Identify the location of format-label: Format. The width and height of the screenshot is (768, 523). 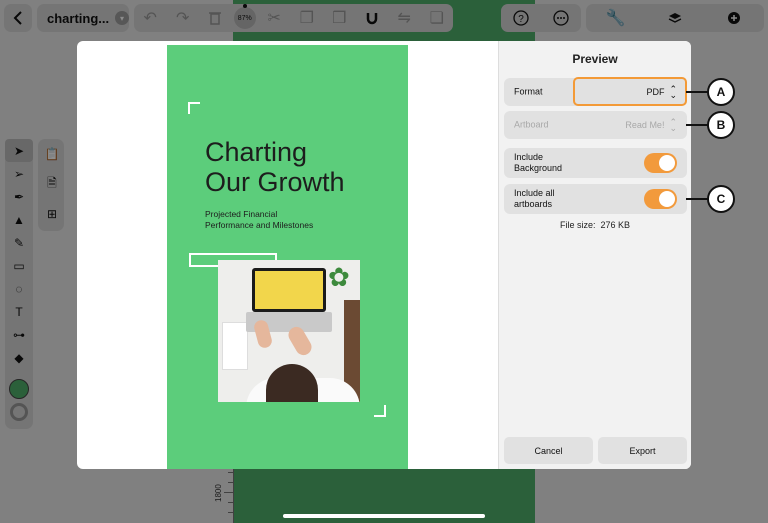
(528, 91).